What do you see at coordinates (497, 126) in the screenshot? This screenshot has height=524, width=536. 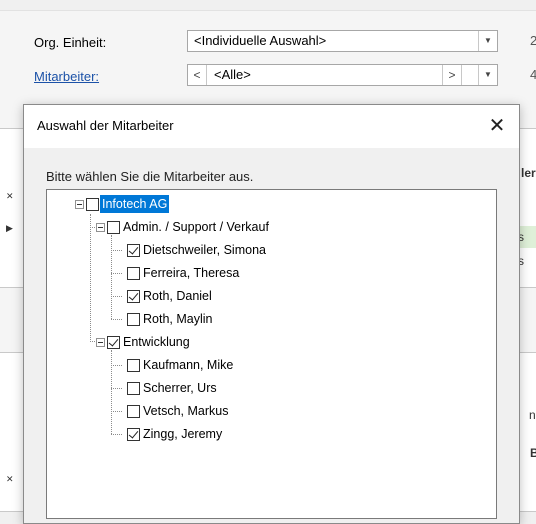 I see `close-icon: ✕` at bounding box center [497, 126].